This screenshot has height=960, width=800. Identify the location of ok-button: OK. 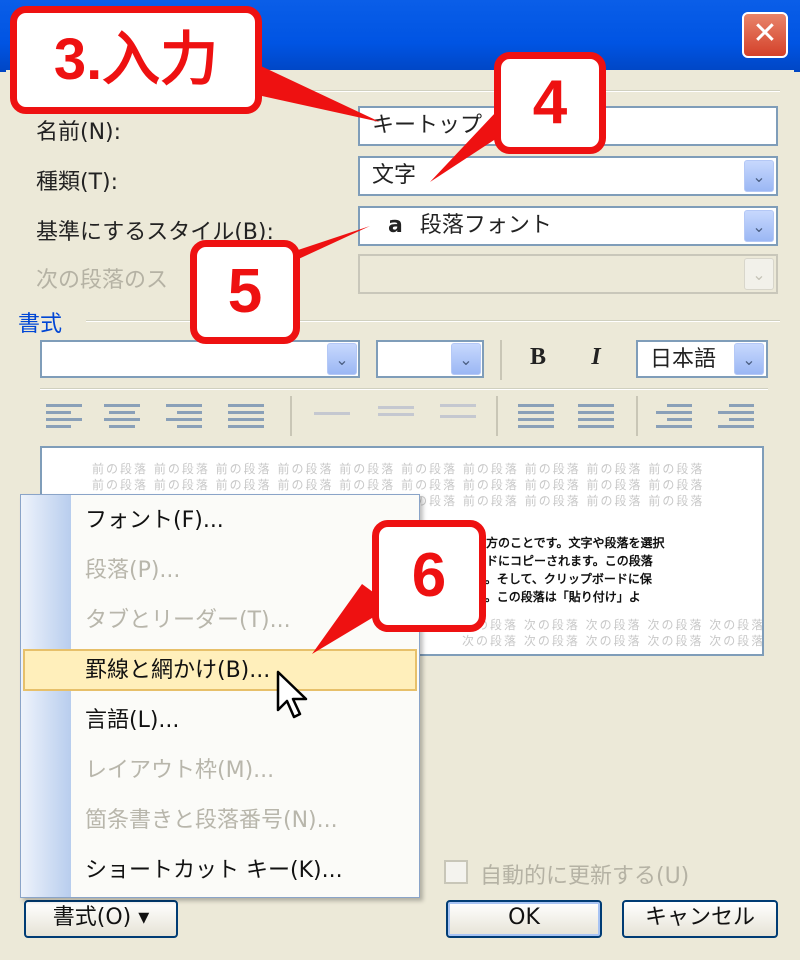
(524, 919).